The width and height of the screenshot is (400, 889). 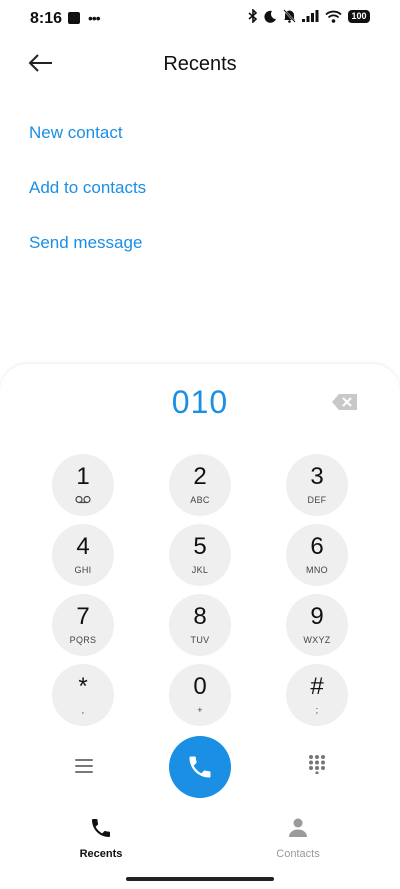 I want to click on menu-button, so click(x=84, y=766).